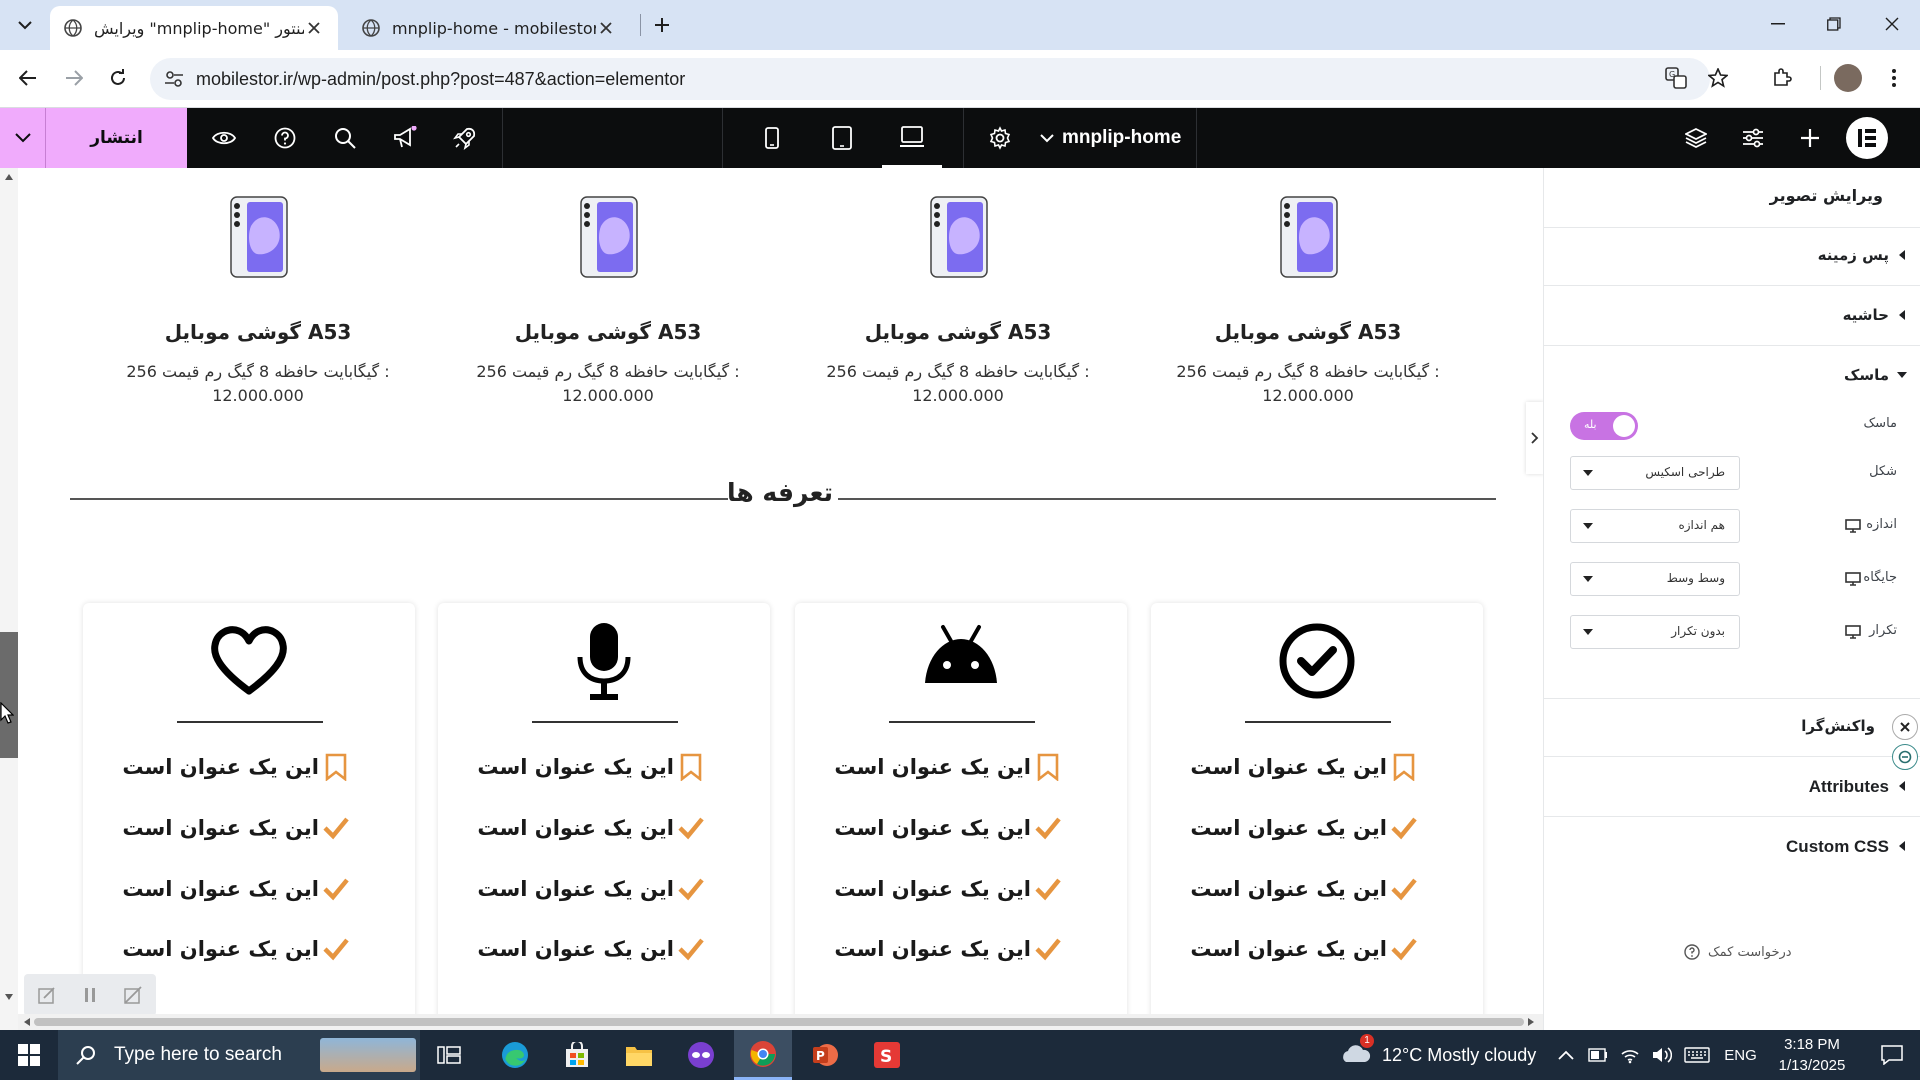  I want to click on section-border: حاشیه, so click(1732, 317).